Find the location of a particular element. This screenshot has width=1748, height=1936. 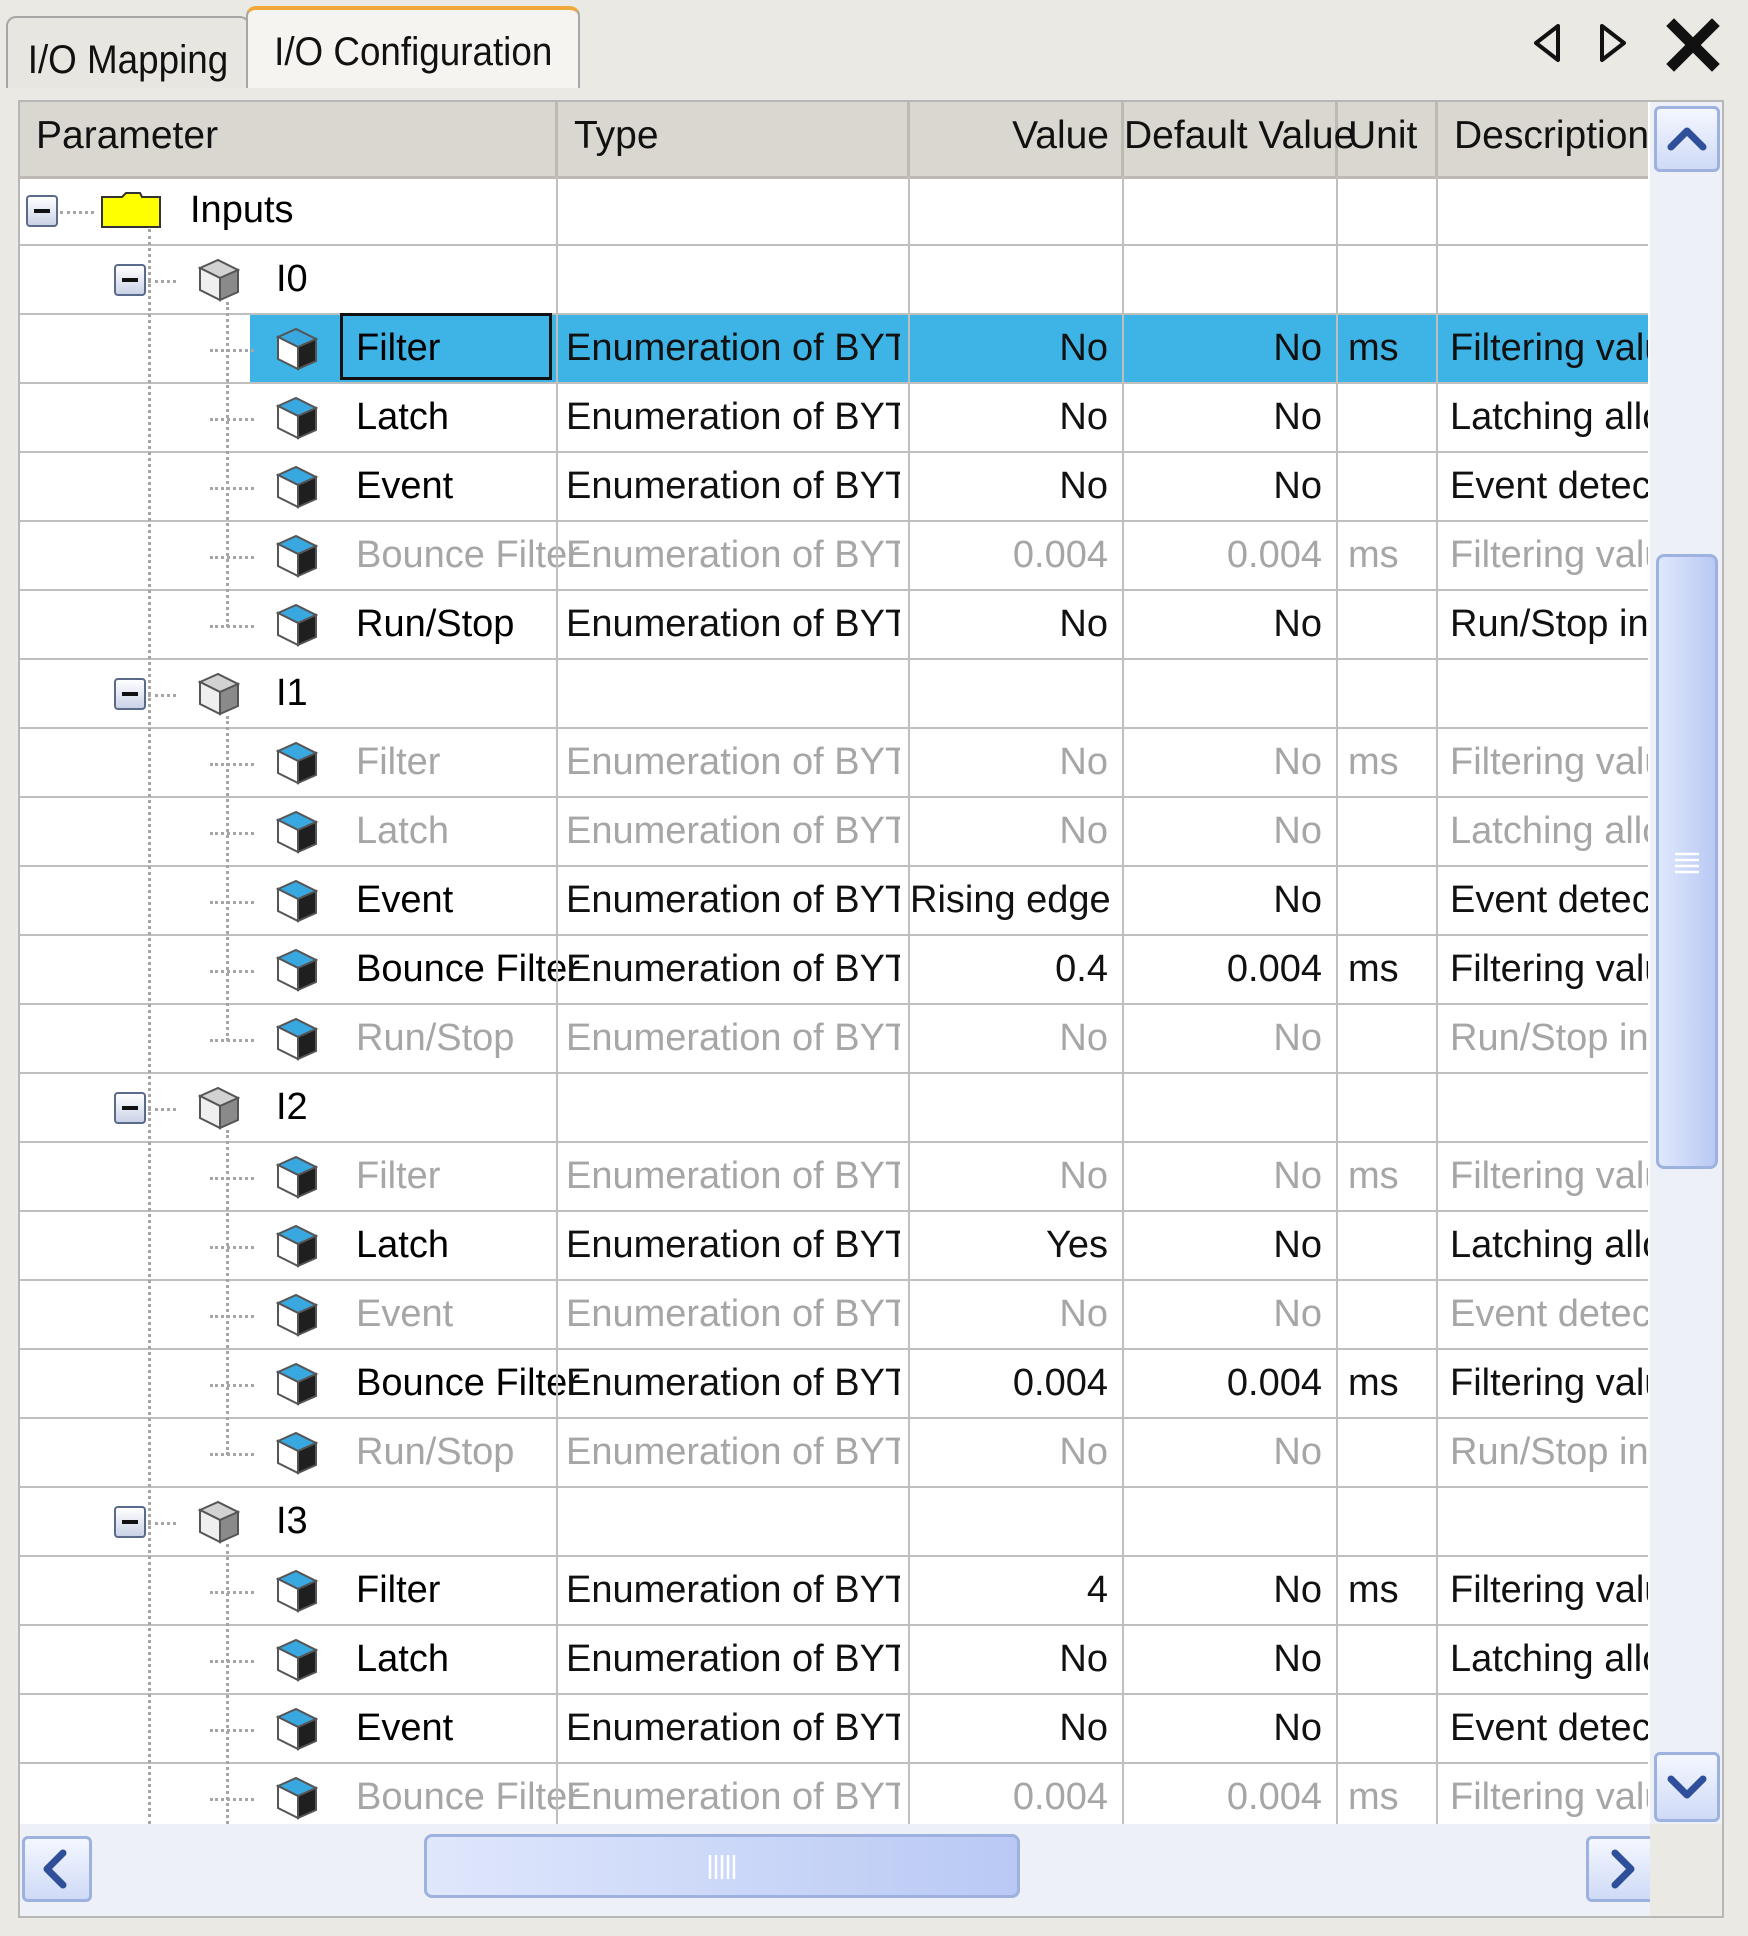

vertical-scroll-thumb is located at coordinates (1687, 861).